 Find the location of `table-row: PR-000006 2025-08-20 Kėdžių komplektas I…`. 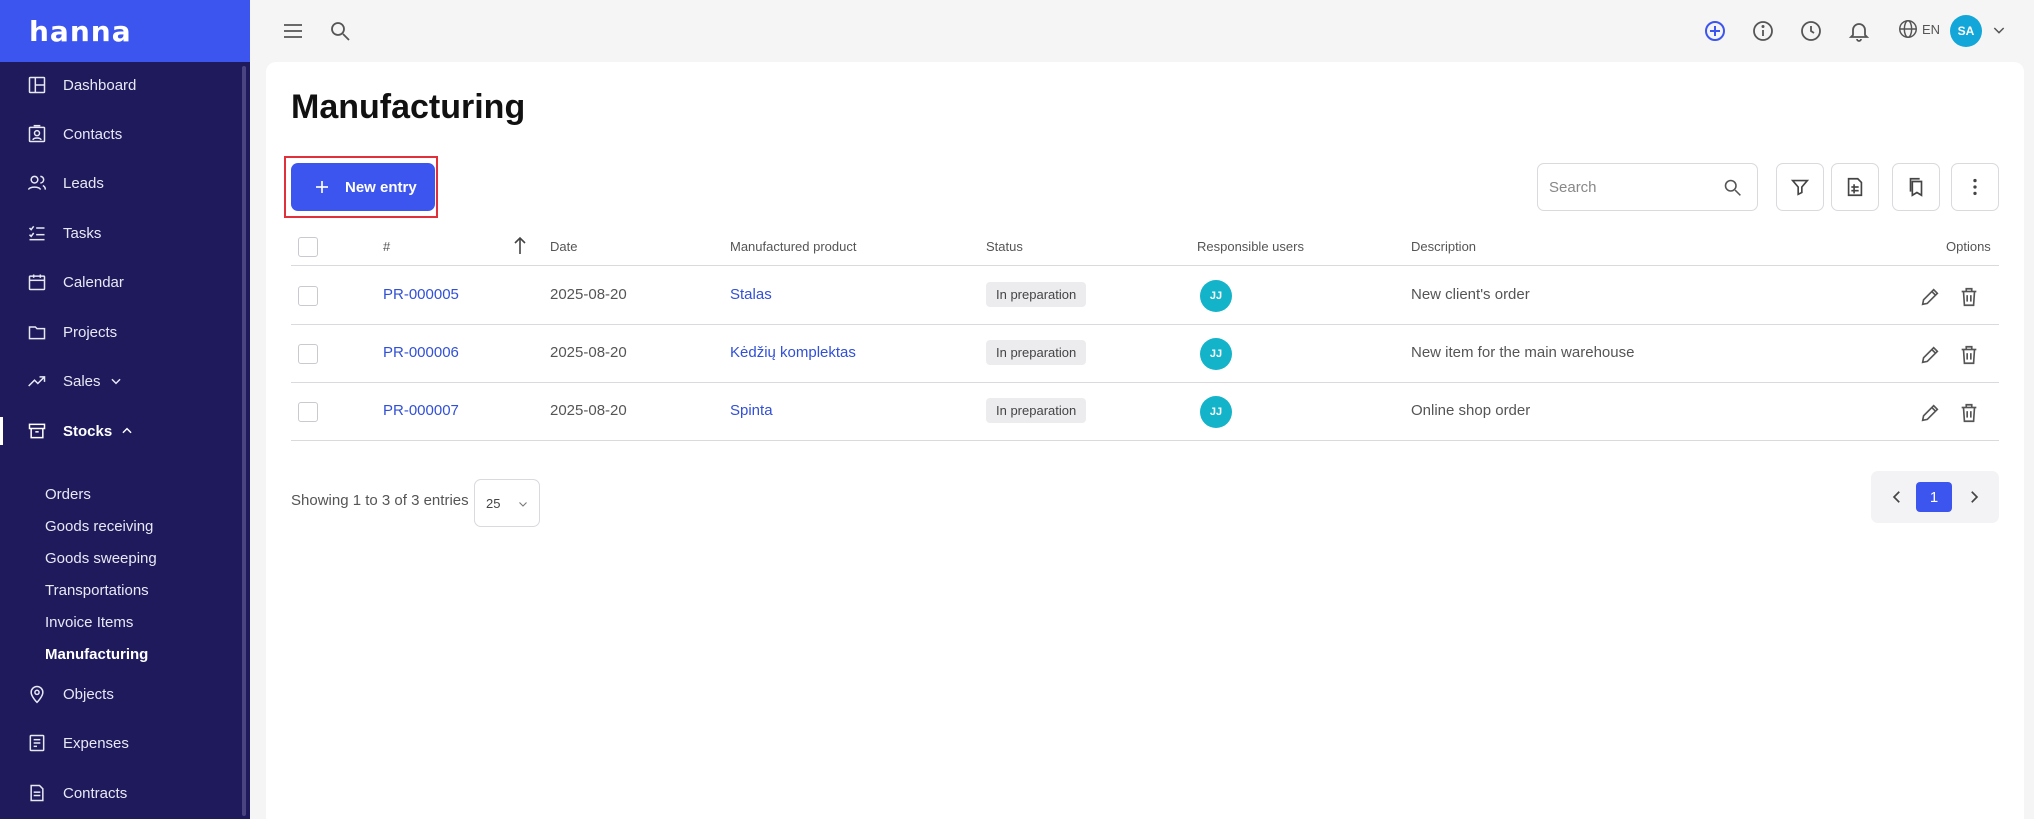

table-row: PR-000006 2025-08-20 Kėdžių komplektas I… is located at coordinates (1145, 354).